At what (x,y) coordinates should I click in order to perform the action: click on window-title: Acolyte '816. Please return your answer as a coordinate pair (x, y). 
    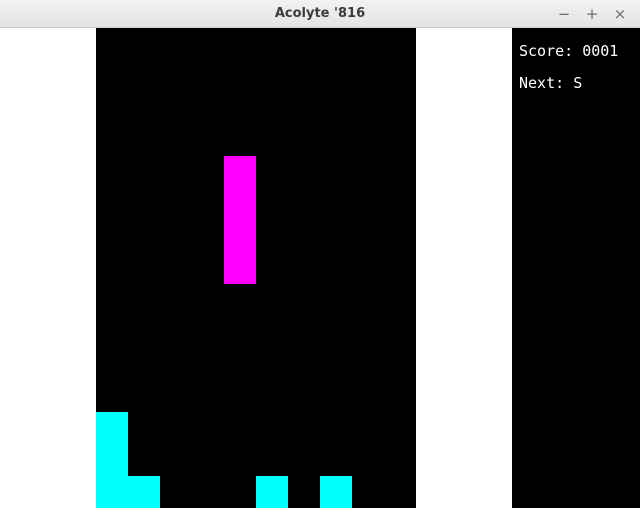
    Looking at the image, I should click on (320, 13).